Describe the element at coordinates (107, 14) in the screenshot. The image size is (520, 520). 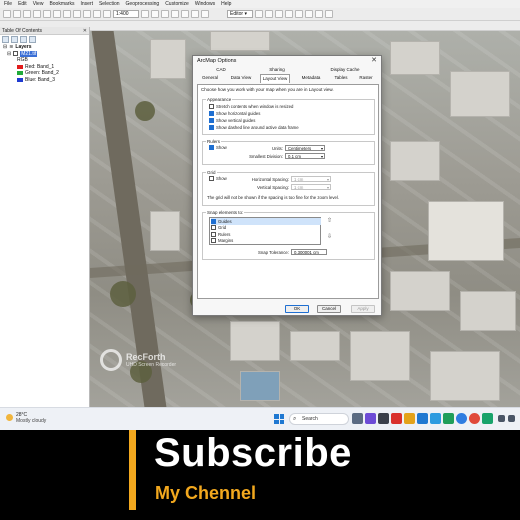
I see `add-data-icon` at that location.